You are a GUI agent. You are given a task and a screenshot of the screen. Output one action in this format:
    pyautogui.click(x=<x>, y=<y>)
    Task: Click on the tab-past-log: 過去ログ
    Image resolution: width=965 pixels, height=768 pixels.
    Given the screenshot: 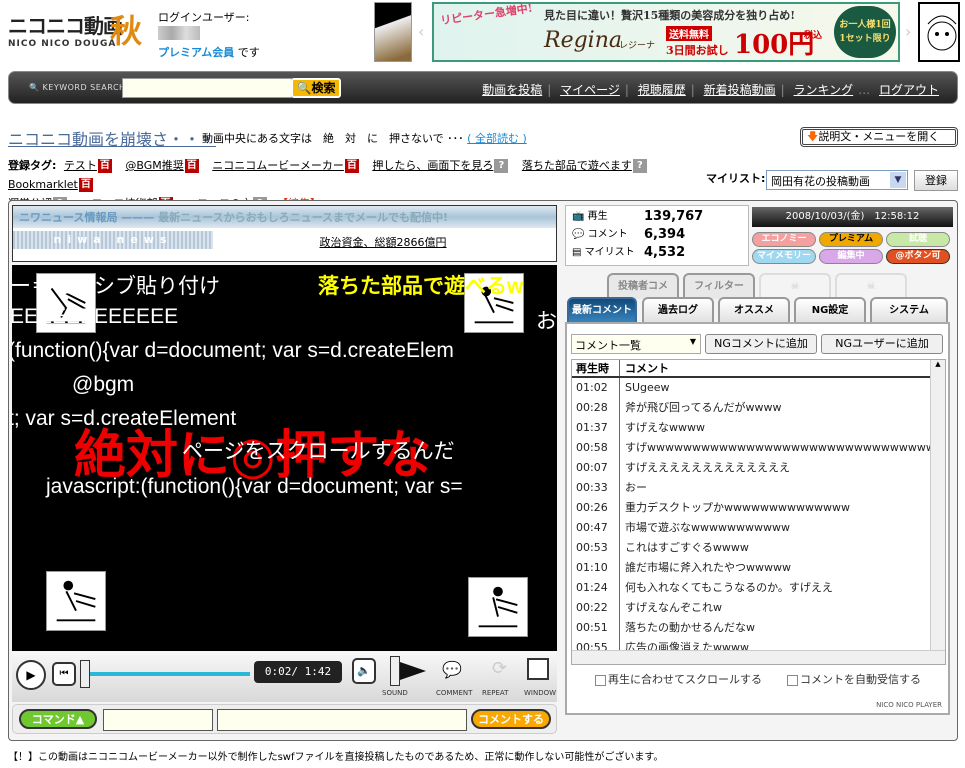 What is the action you would take?
    pyautogui.click(x=678, y=310)
    